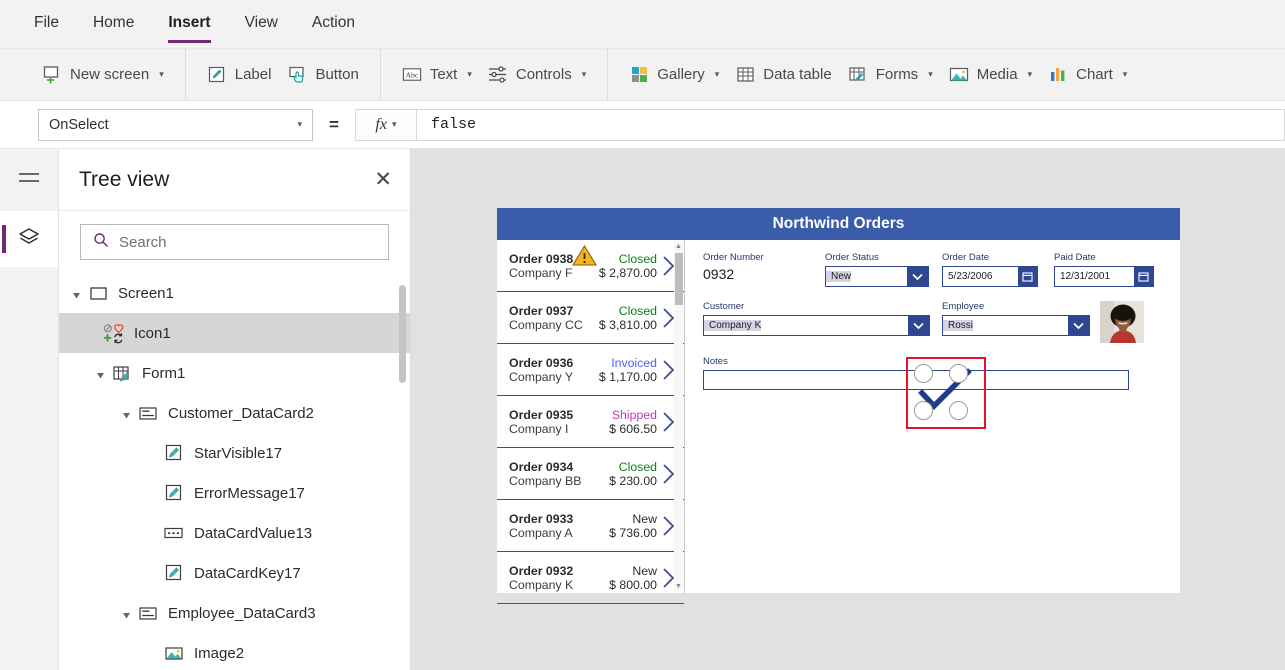  Describe the element at coordinates (234, 333) in the screenshot. I see `tree-node-icon1: Icon1` at that location.